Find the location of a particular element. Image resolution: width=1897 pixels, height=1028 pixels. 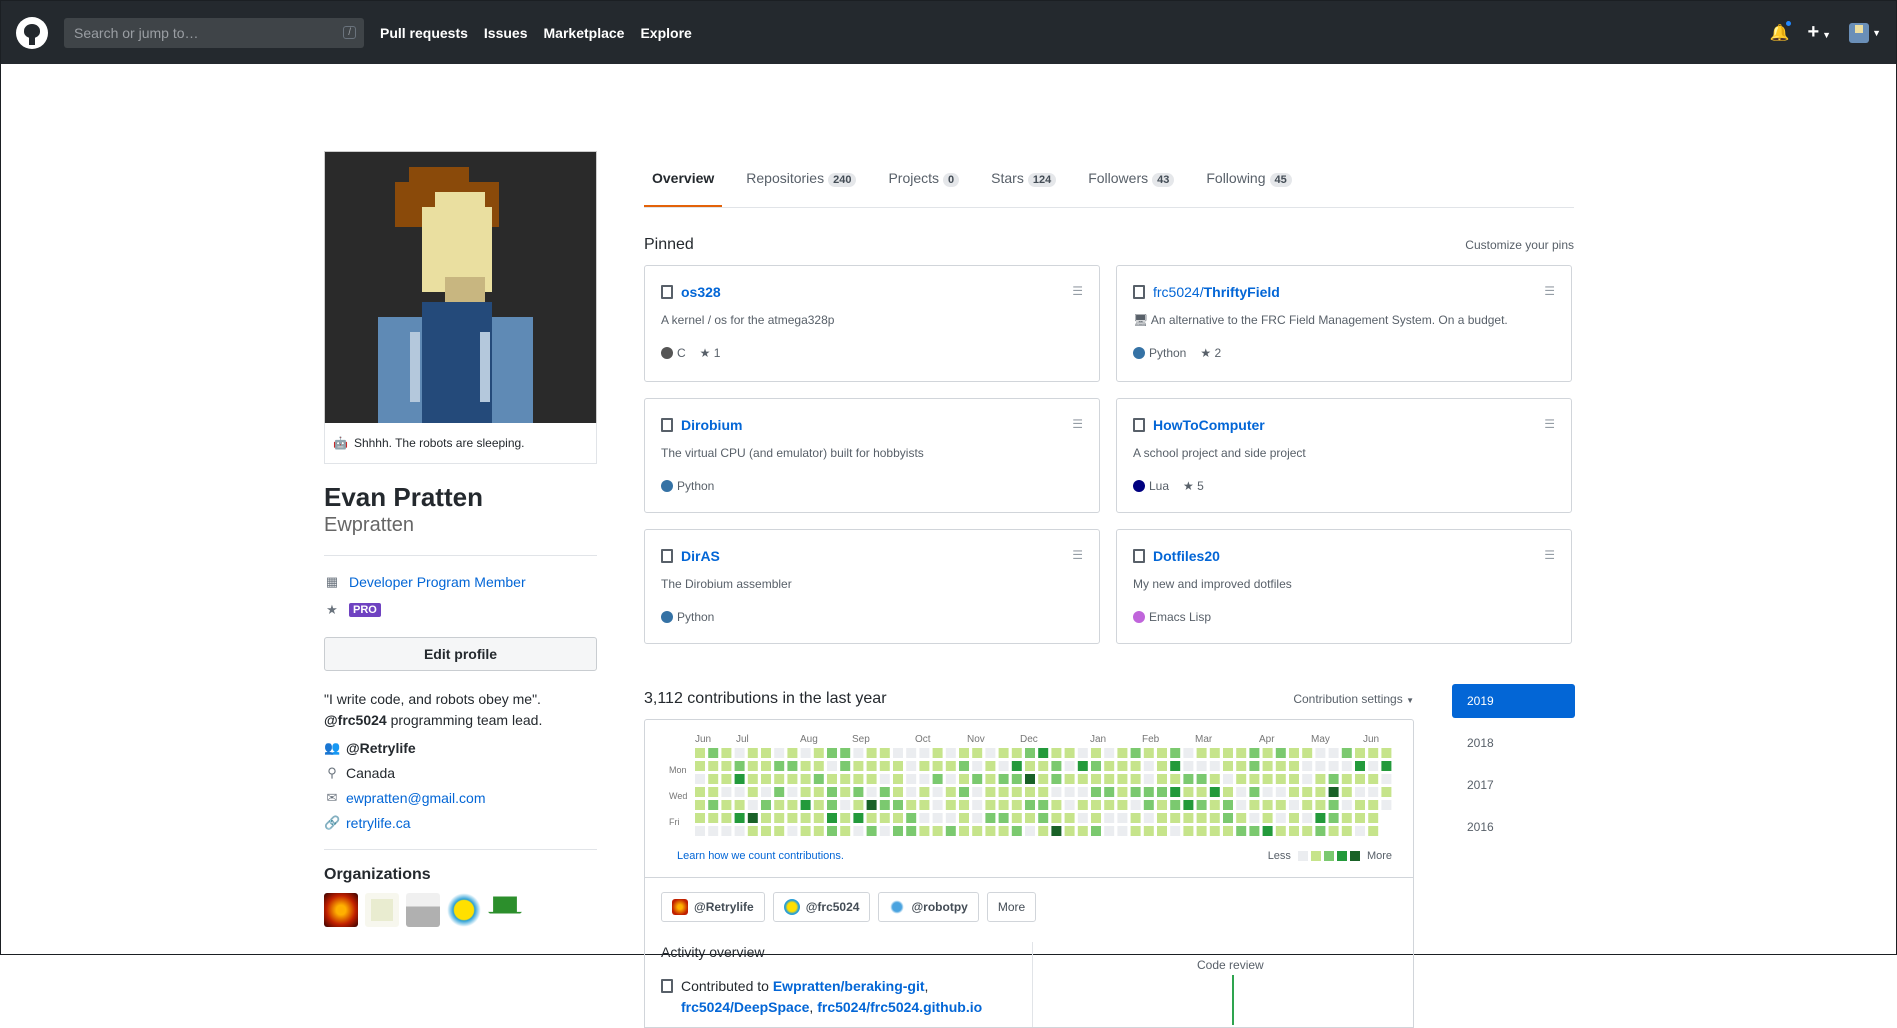

more-orgs-button: More is located at coordinates (1011, 907).